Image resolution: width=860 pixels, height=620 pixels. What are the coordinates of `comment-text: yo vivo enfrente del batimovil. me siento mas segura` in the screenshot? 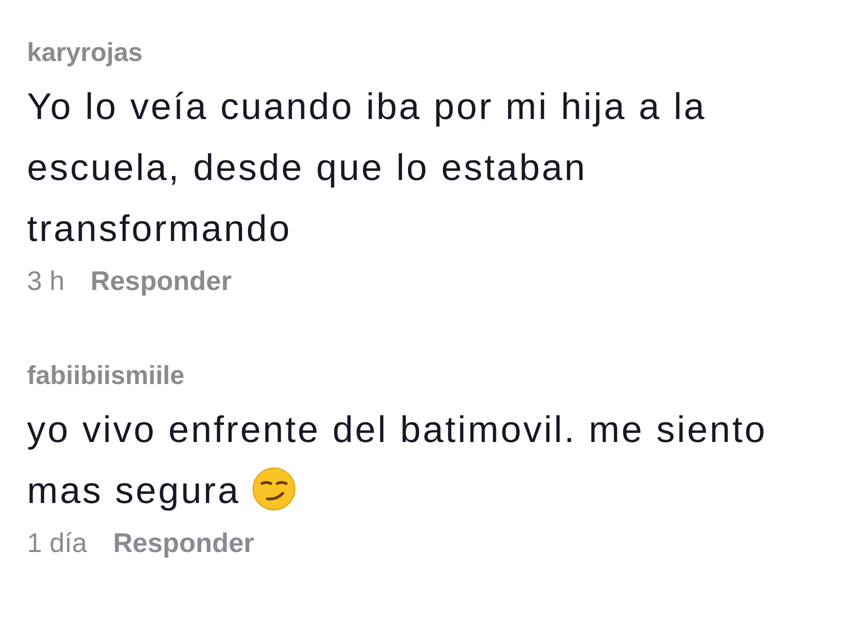 It's located at (397, 460).